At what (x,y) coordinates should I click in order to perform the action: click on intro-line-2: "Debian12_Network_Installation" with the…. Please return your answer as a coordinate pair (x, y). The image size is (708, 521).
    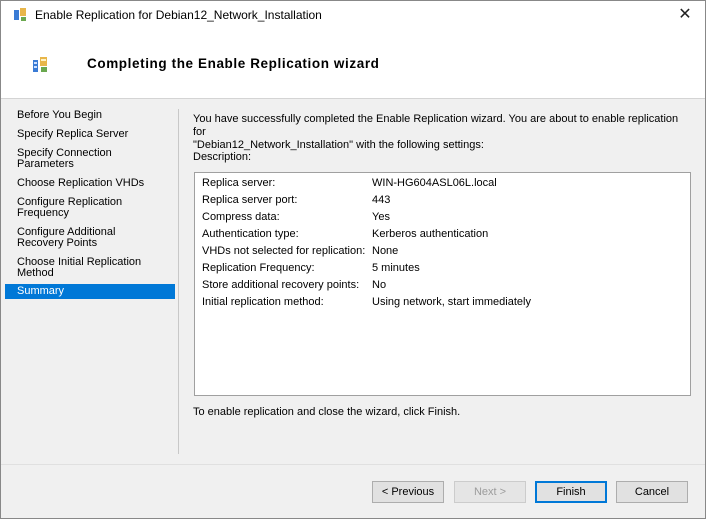
    Looking at the image, I should click on (338, 145).